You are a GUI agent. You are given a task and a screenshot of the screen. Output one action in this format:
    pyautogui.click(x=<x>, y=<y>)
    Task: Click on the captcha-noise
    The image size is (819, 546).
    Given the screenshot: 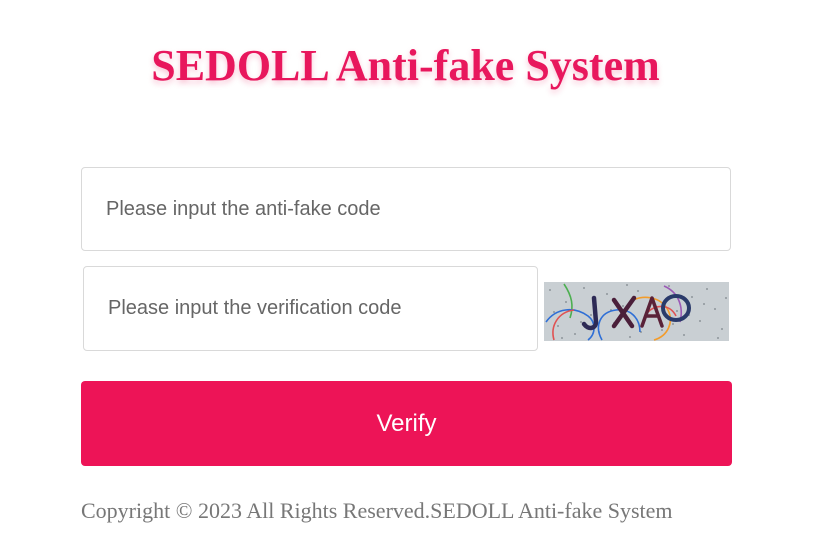 What is the action you would take?
    pyautogui.click(x=638, y=311)
    